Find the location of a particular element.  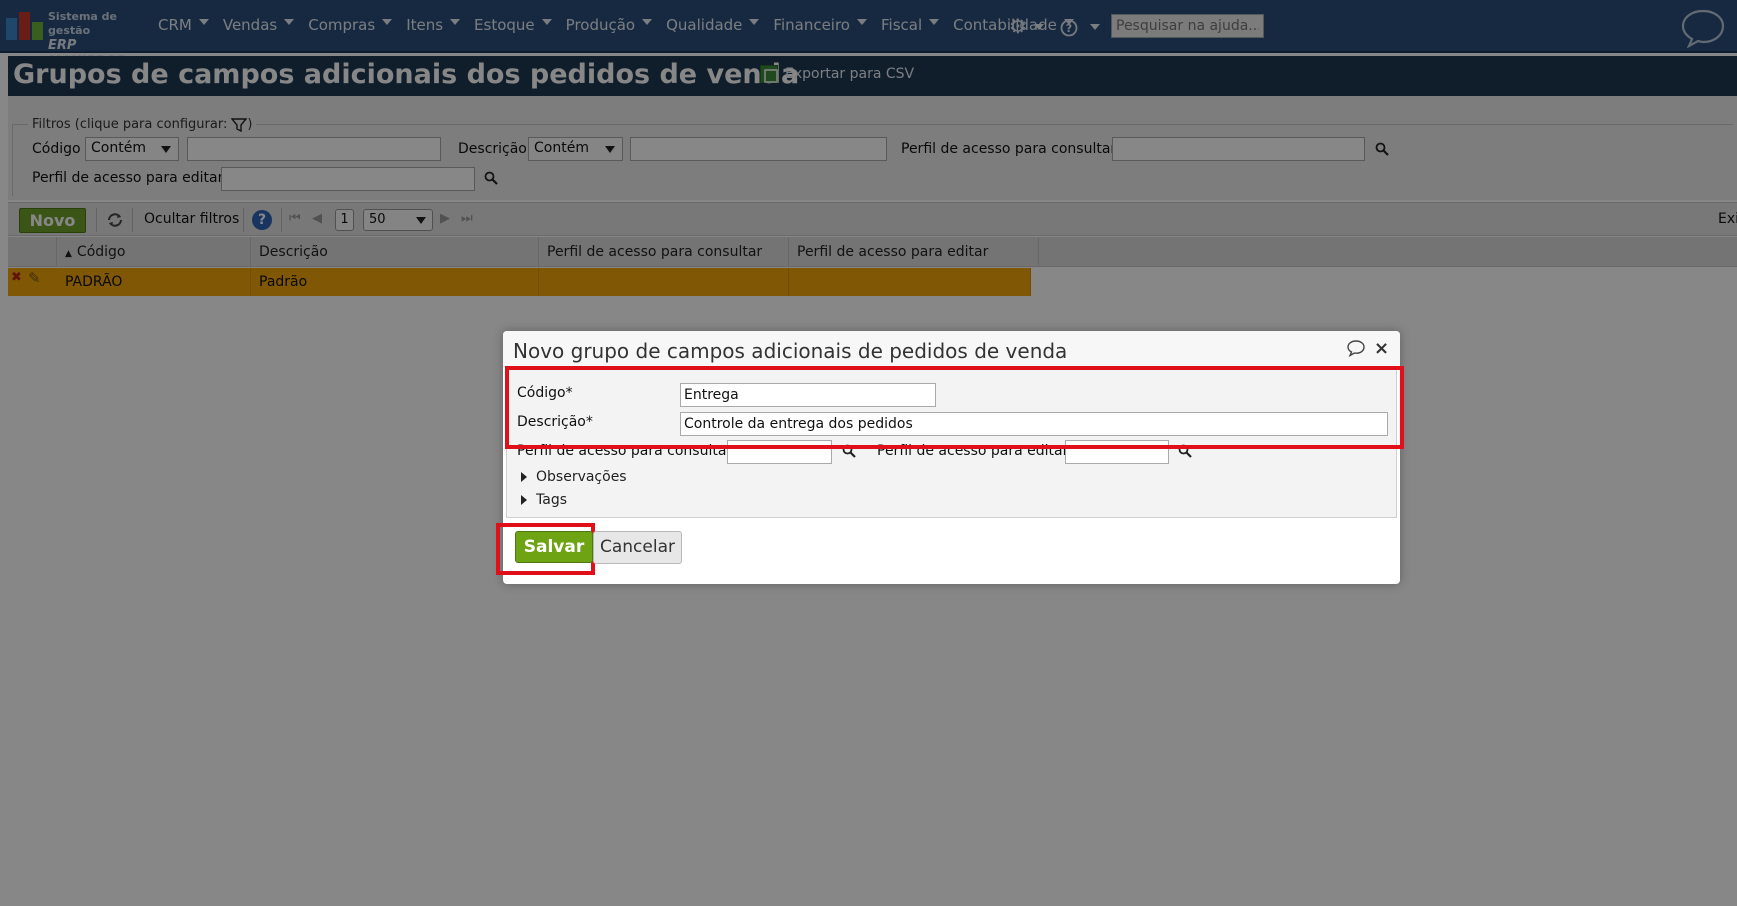

highlight-box-fields is located at coordinates (954, 407).